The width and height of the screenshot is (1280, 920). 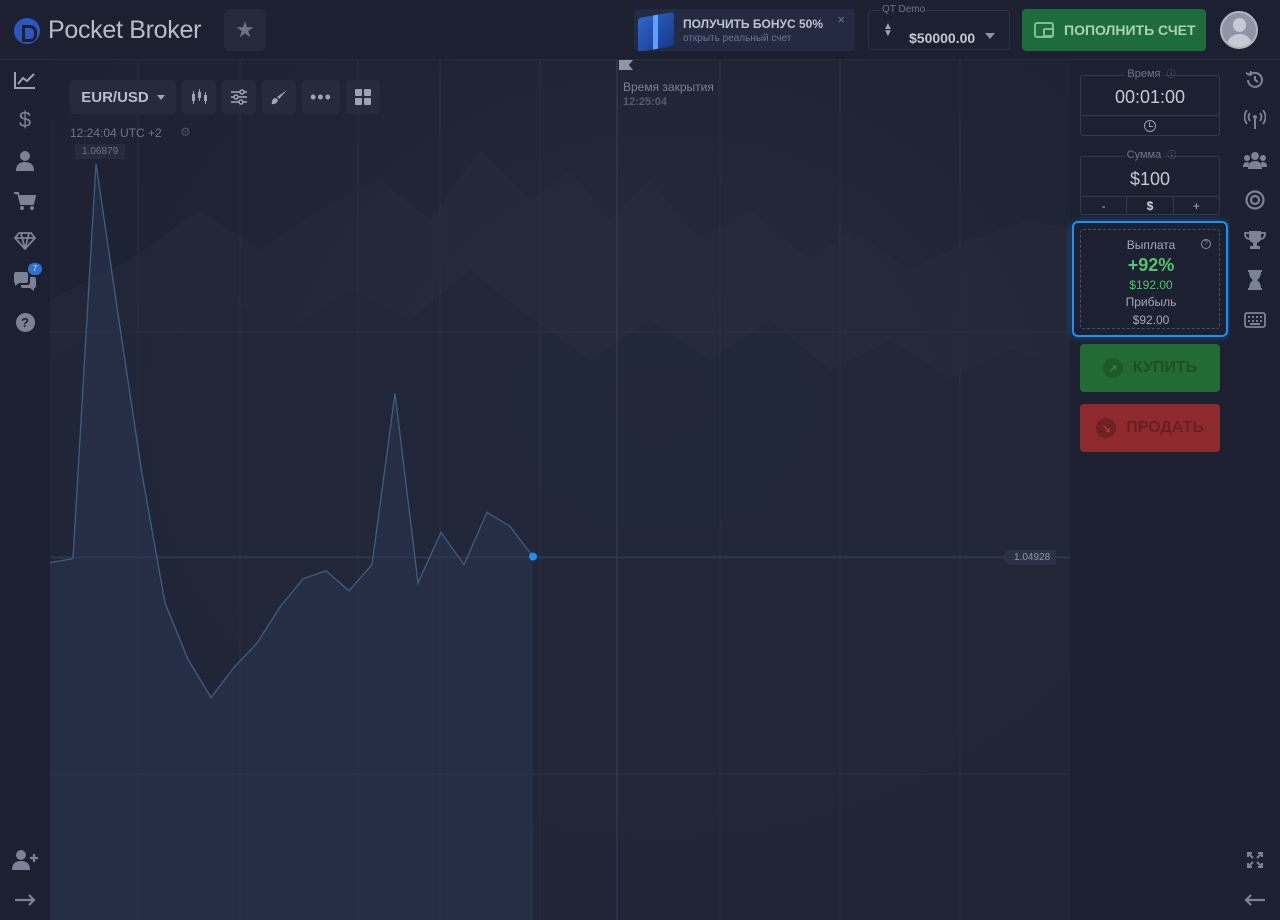 I want to click on account-balance: $50000.00, so click(x=942, y=38).